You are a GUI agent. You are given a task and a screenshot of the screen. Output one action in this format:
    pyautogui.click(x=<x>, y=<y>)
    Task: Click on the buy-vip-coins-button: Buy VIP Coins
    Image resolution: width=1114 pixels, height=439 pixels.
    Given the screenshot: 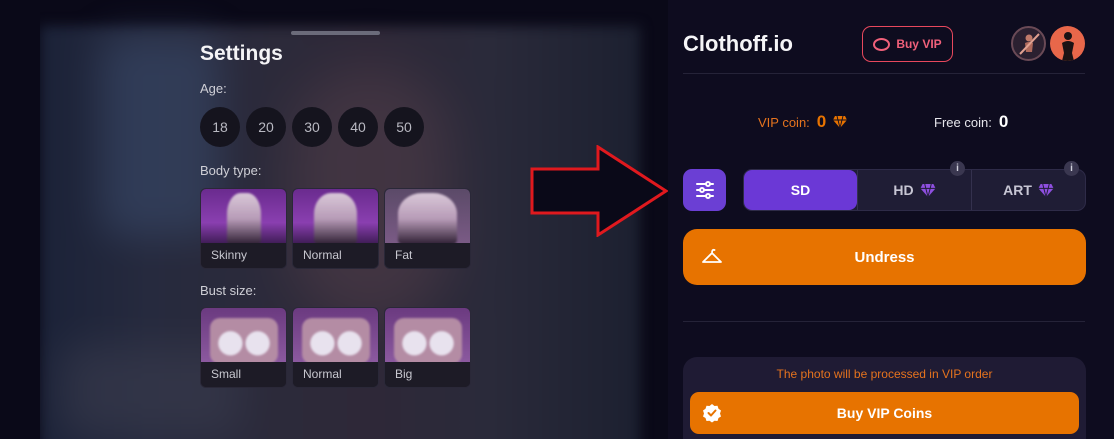 What is the action you would take?
    pyautogui.click(x=884, y=413)
    